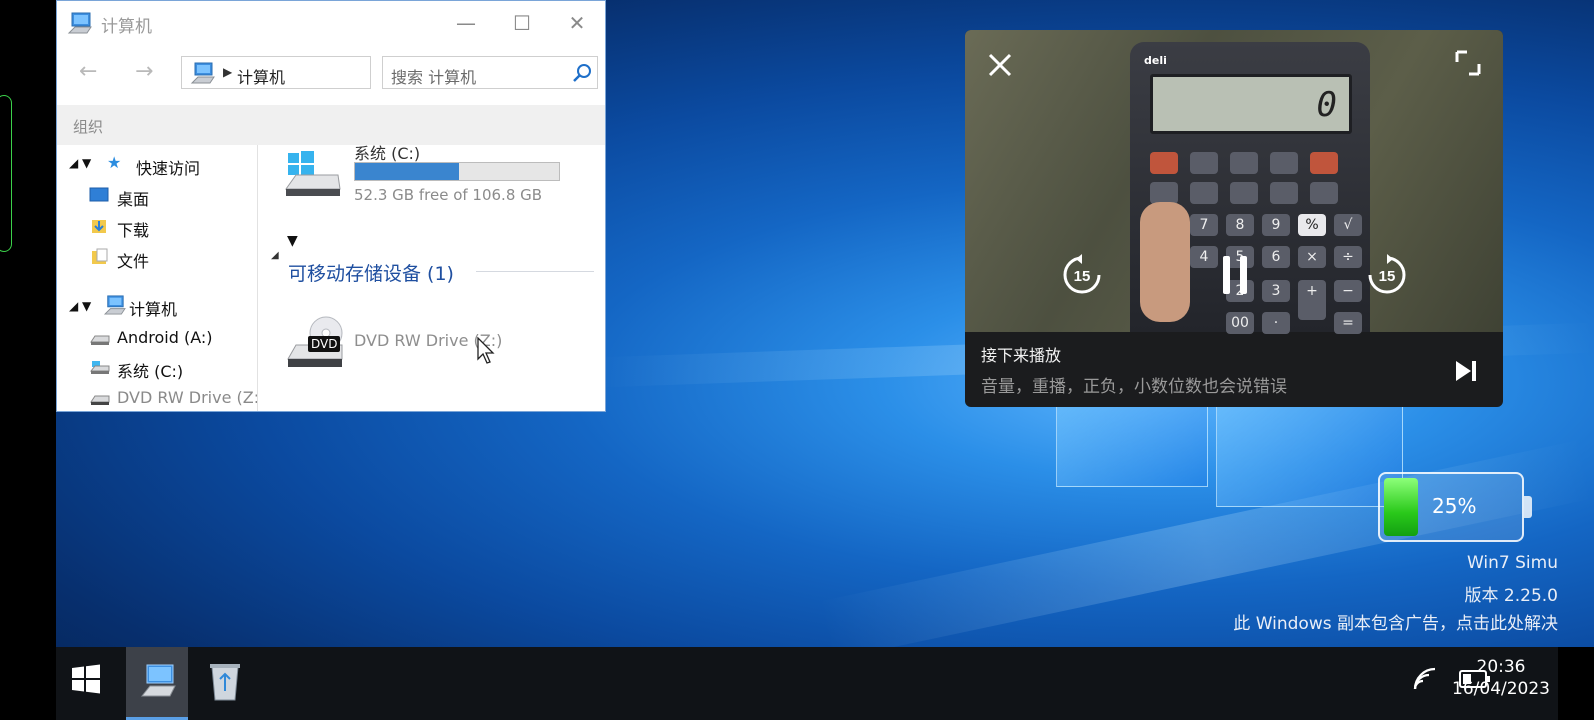  I want to click on watermark-app-name: Win7 Simu, so click(1512, 563).